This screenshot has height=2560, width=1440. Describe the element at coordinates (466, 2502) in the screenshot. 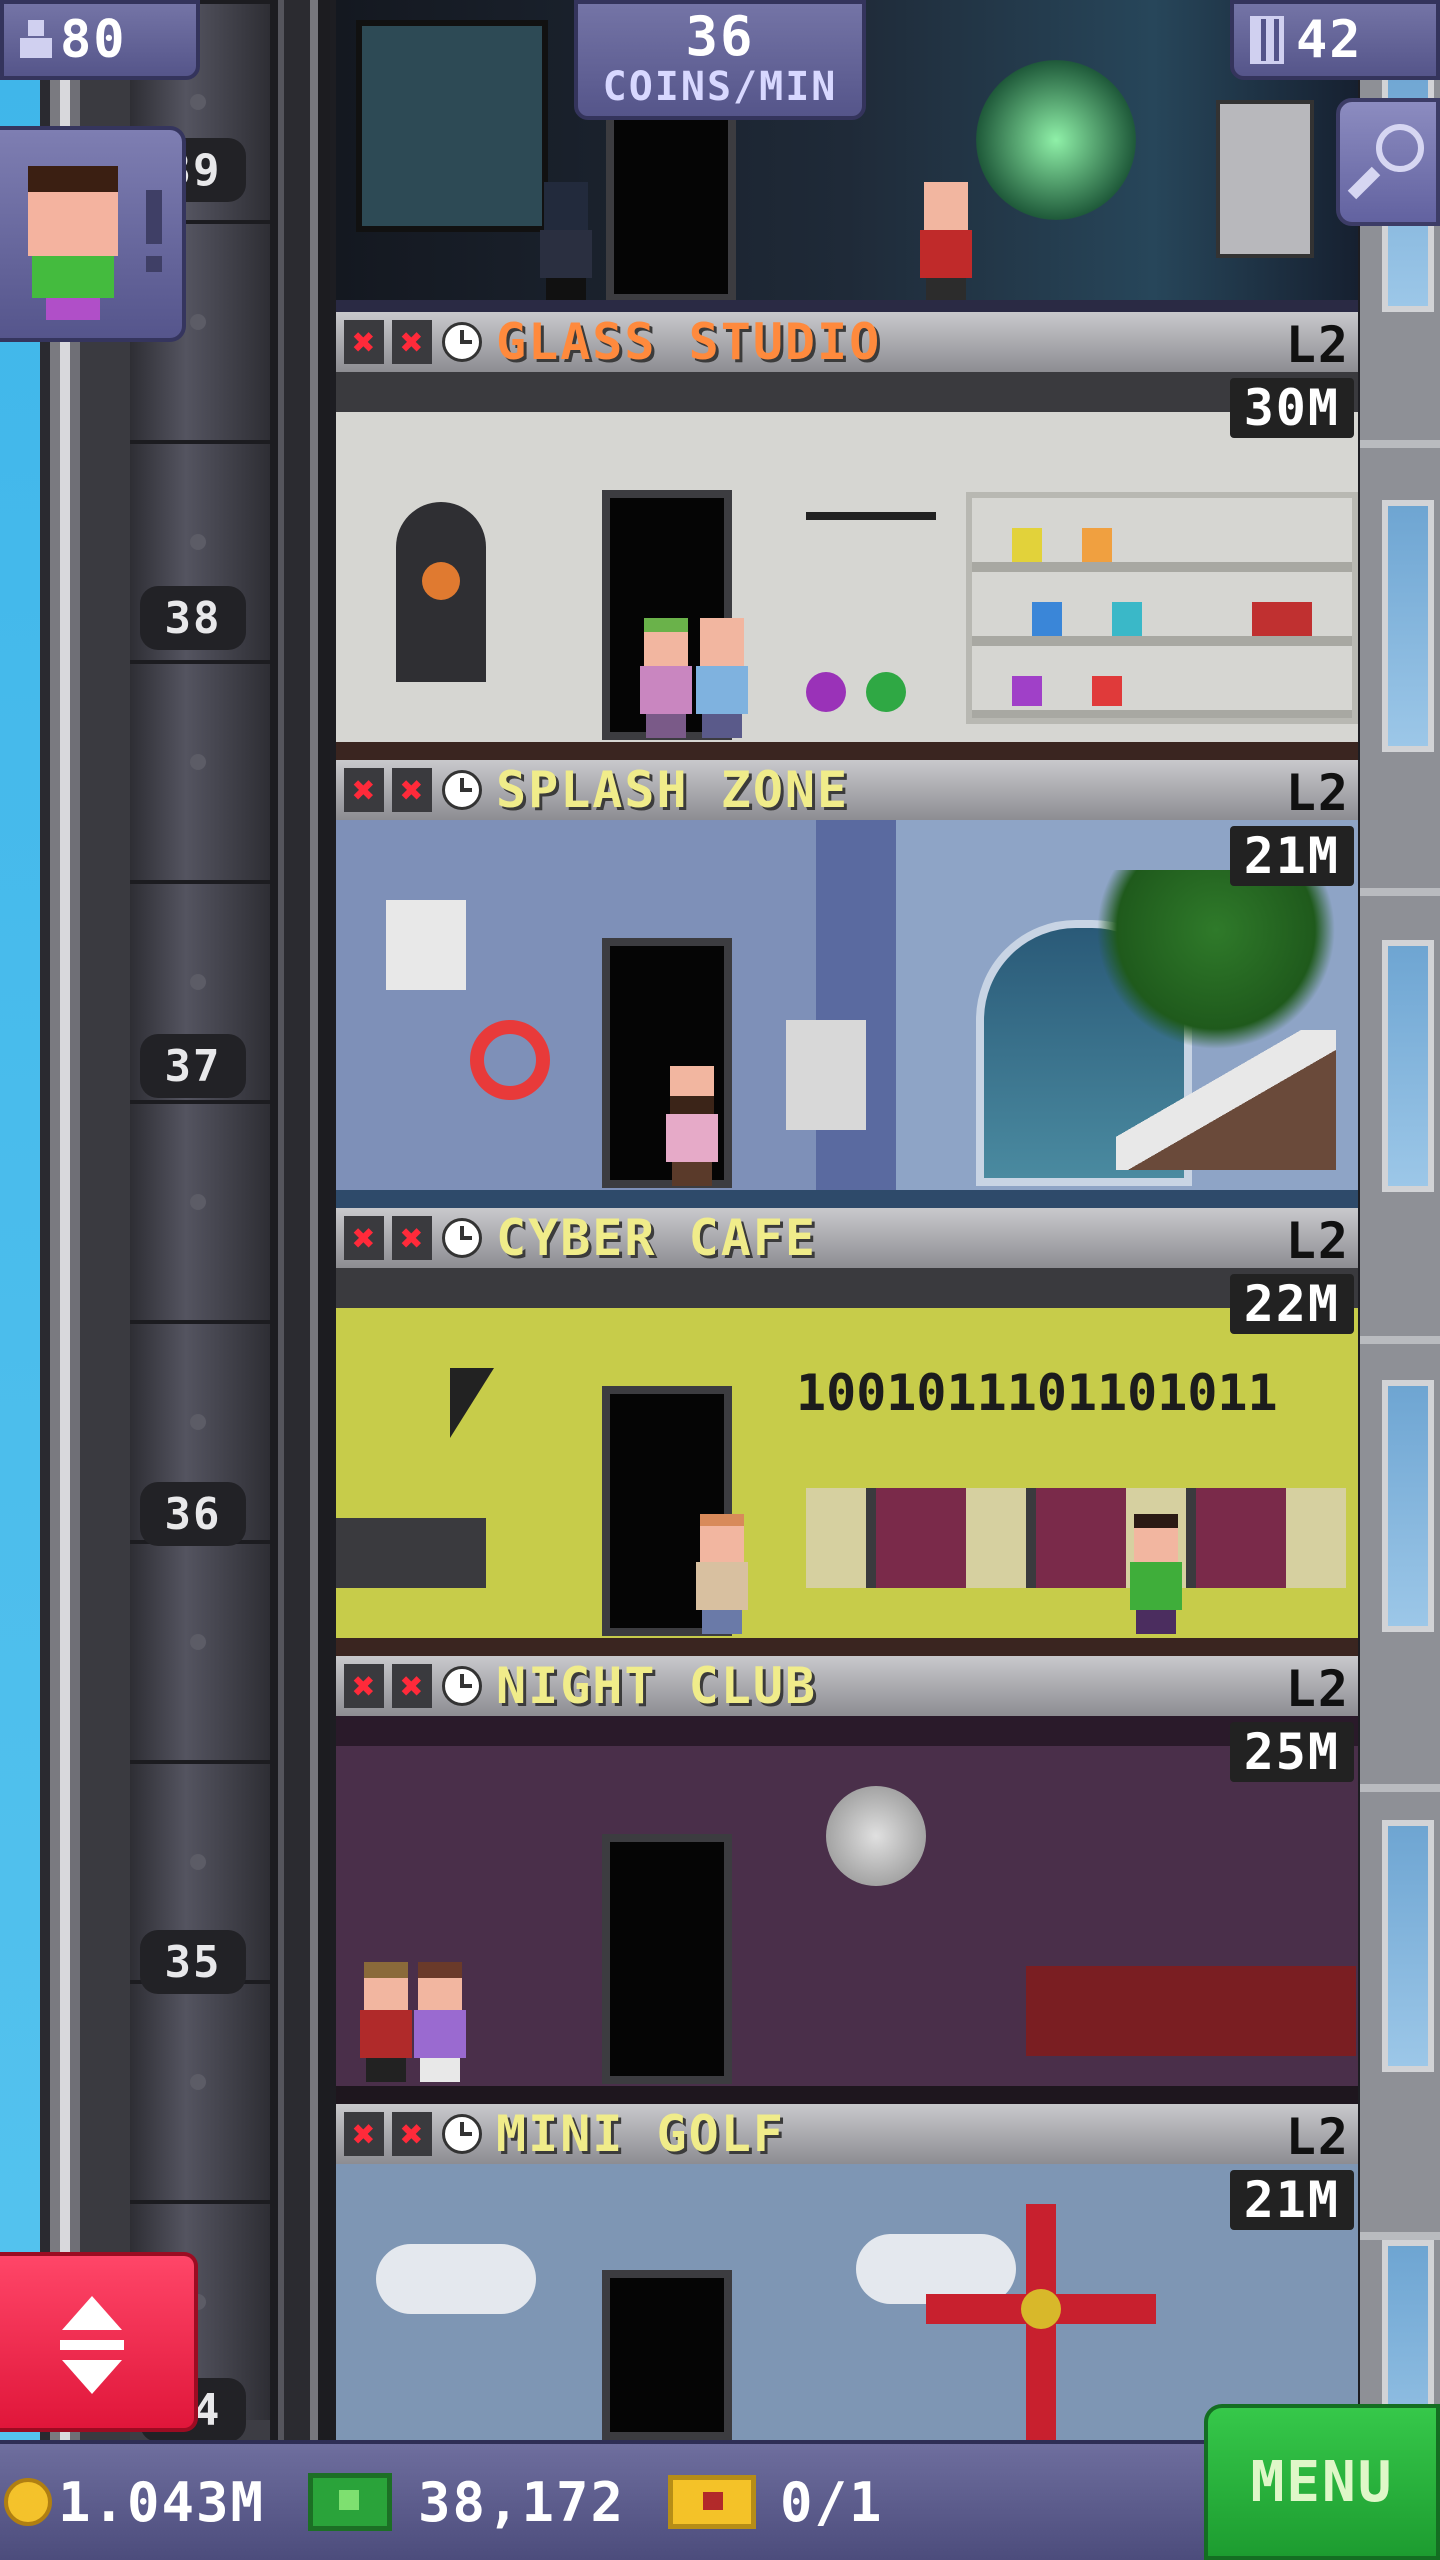

I see `bux-display: 38,172` at that location.